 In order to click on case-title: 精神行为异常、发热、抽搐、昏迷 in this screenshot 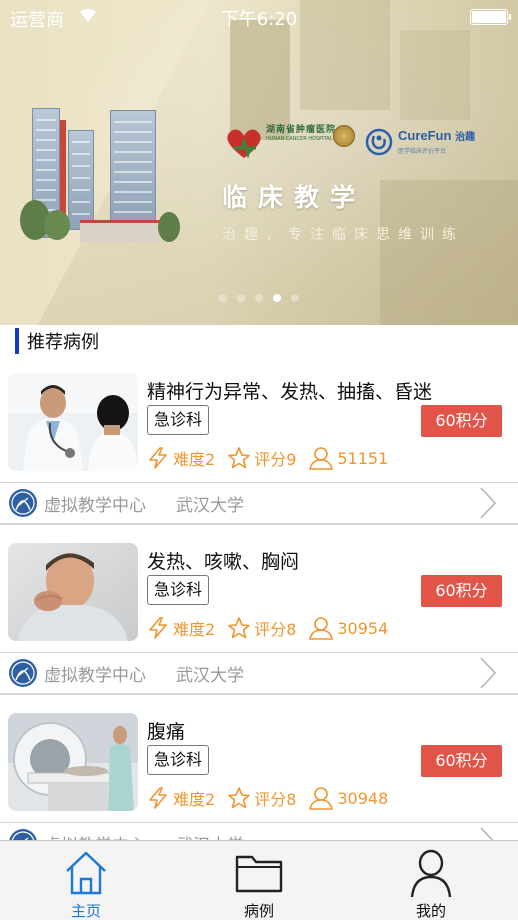, I will do `click(290, 392)`.